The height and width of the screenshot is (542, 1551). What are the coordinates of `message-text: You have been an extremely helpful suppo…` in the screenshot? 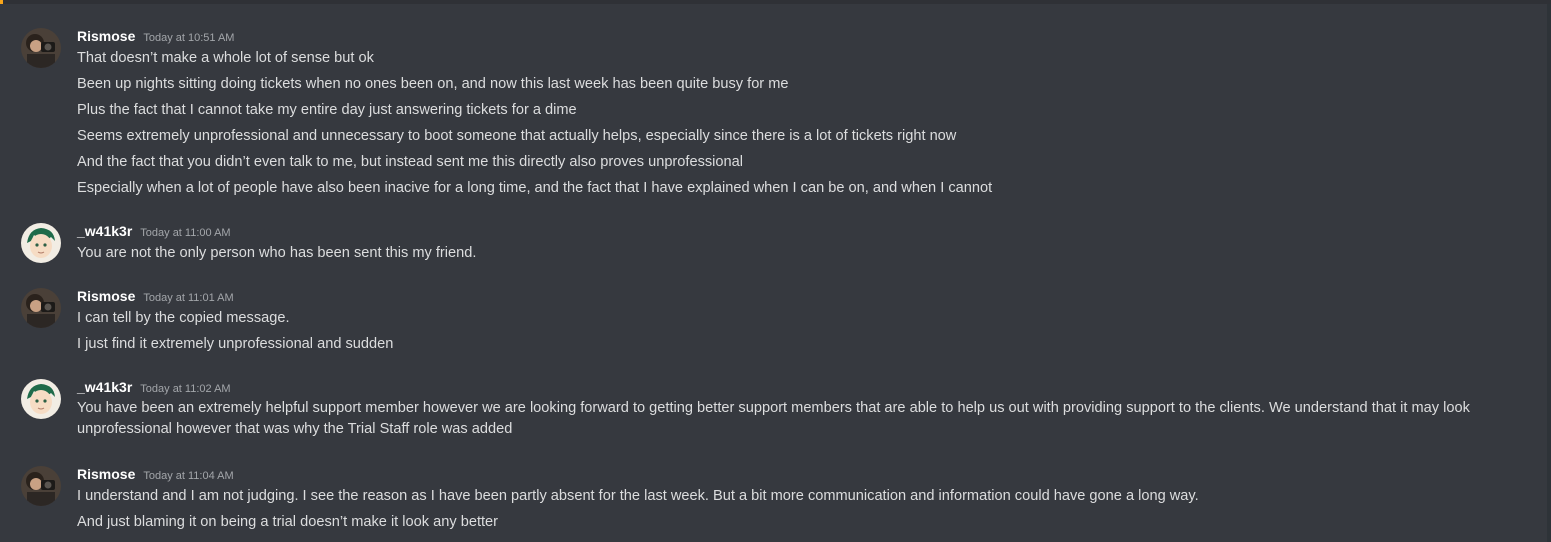 It's located at (773, 418).